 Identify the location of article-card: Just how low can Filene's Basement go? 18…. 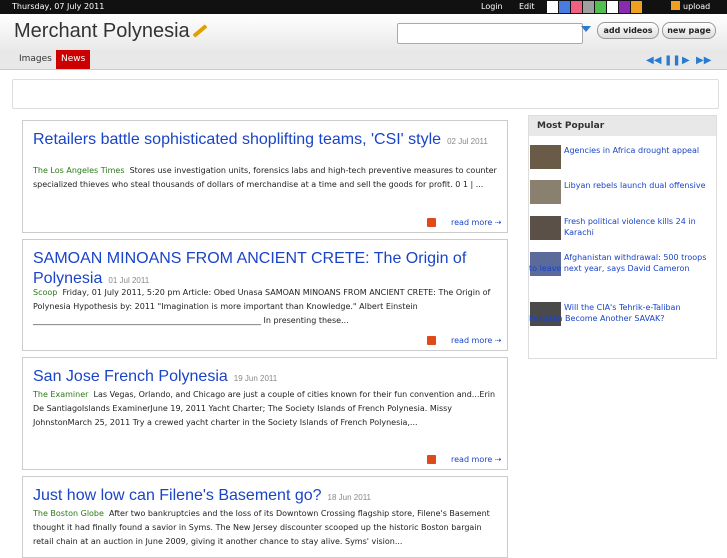
(265, 517).